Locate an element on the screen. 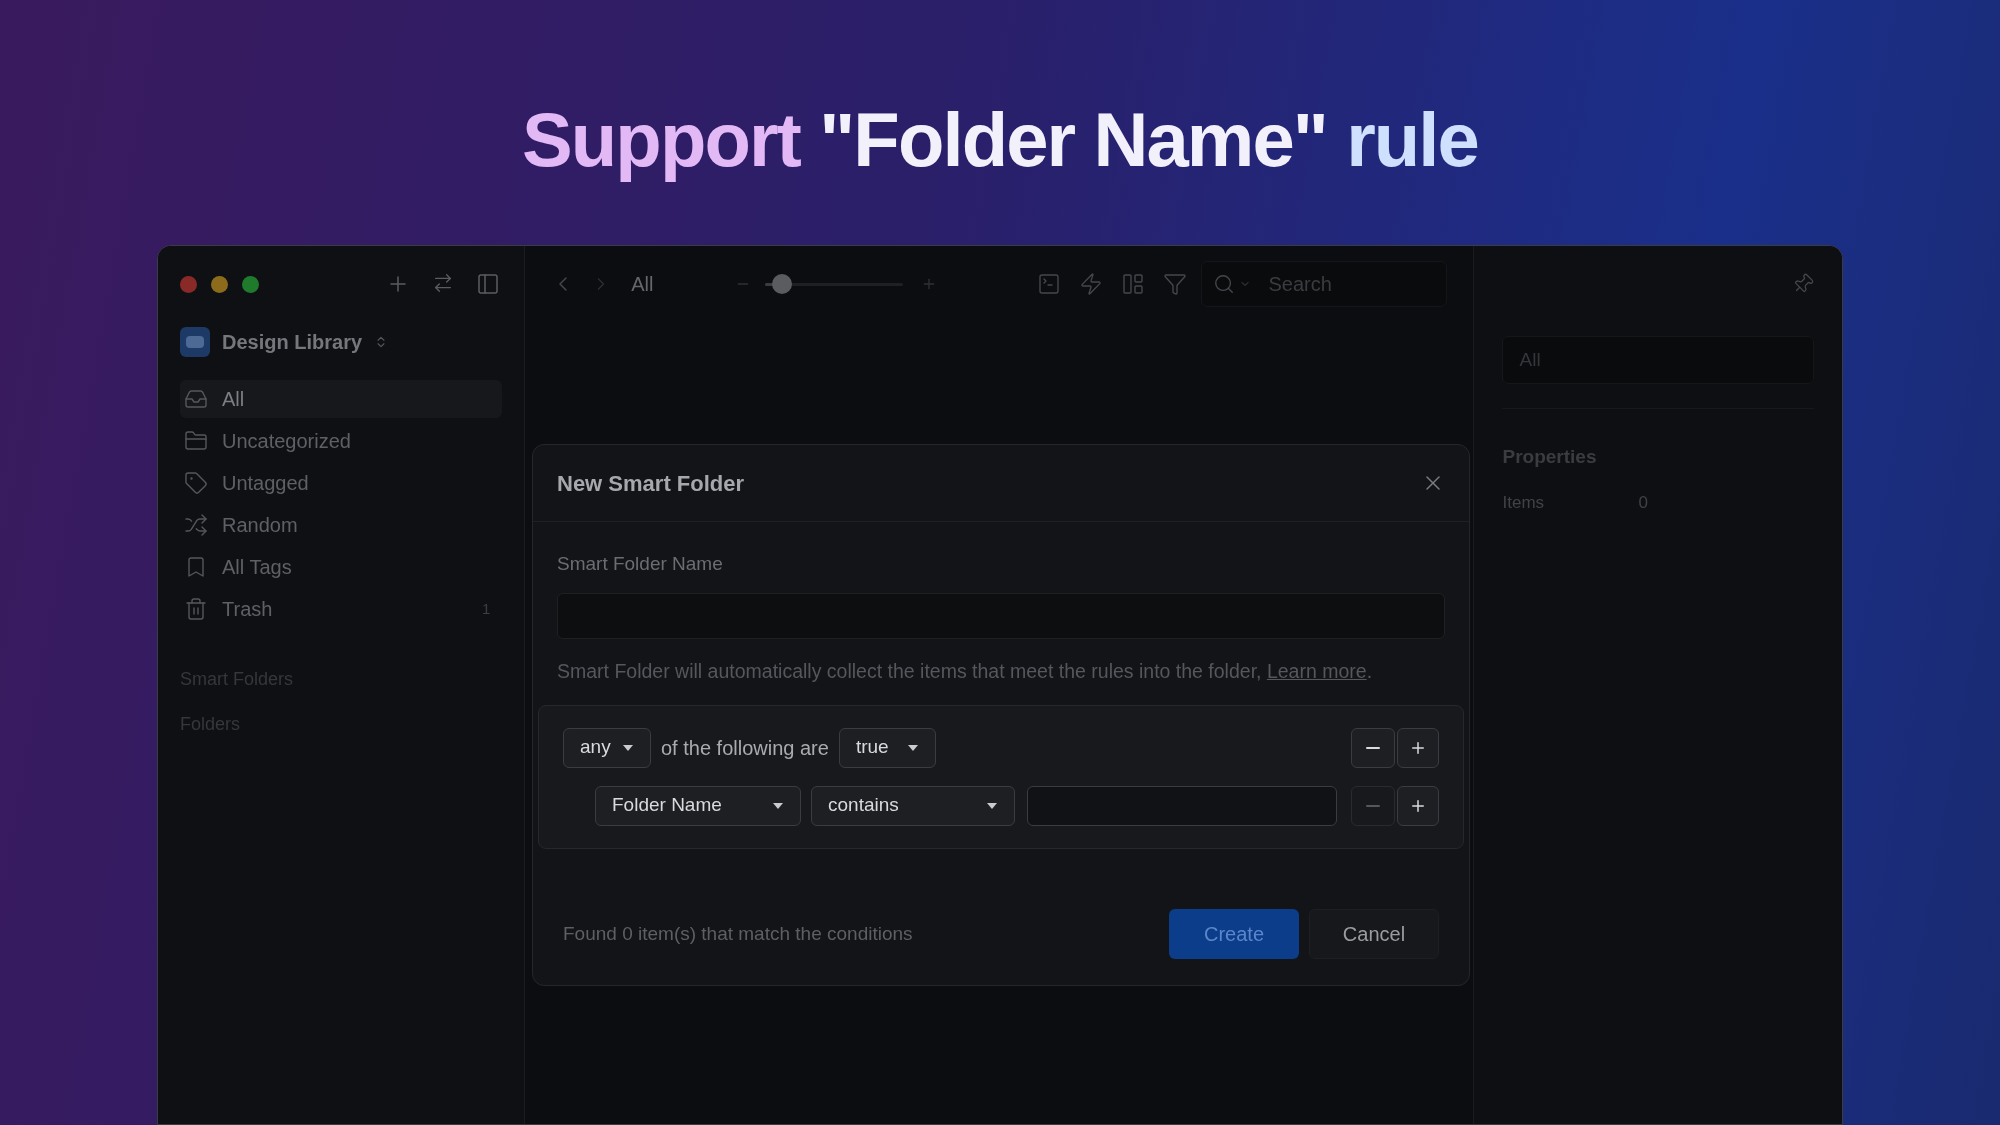  sidebar-label: Uncategorized is located at coordinates (286, 441).